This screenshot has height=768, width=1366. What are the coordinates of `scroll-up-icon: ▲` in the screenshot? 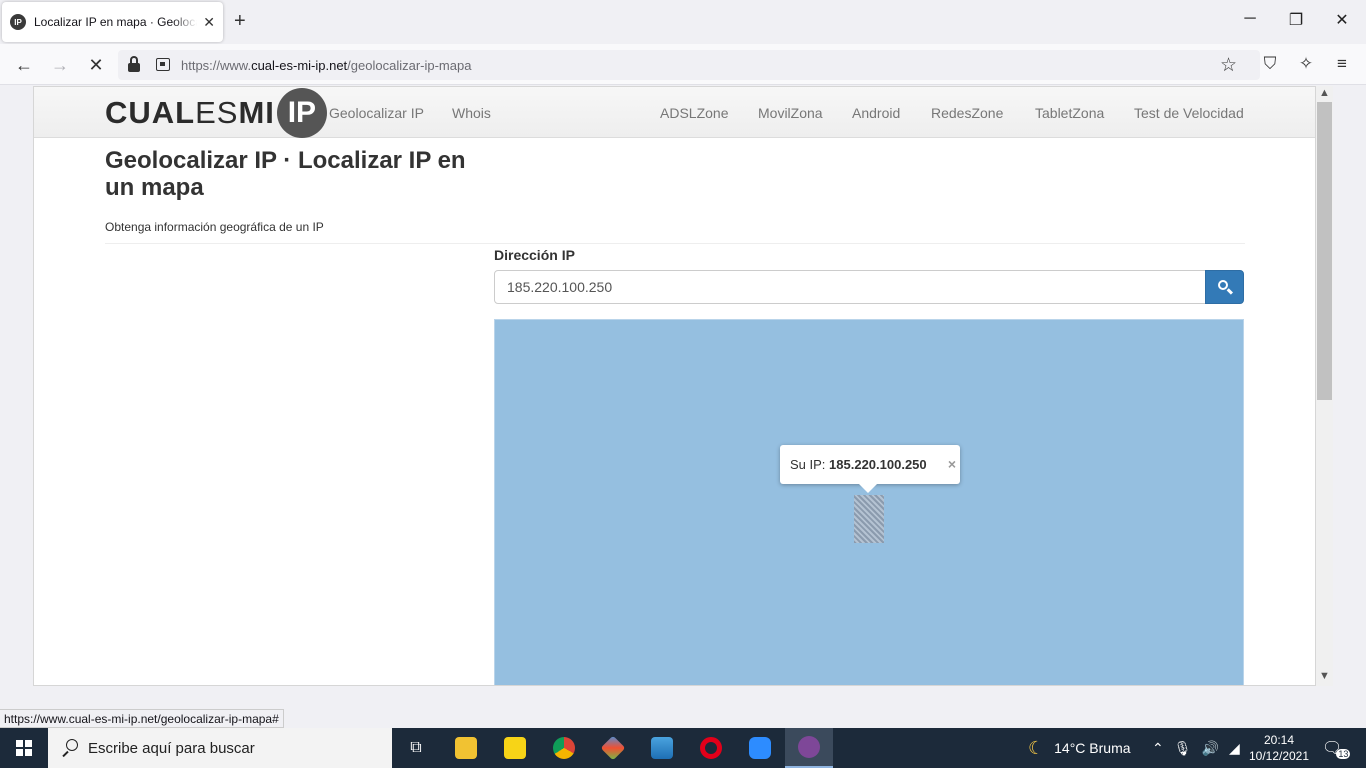 It's located at (1324, 93).